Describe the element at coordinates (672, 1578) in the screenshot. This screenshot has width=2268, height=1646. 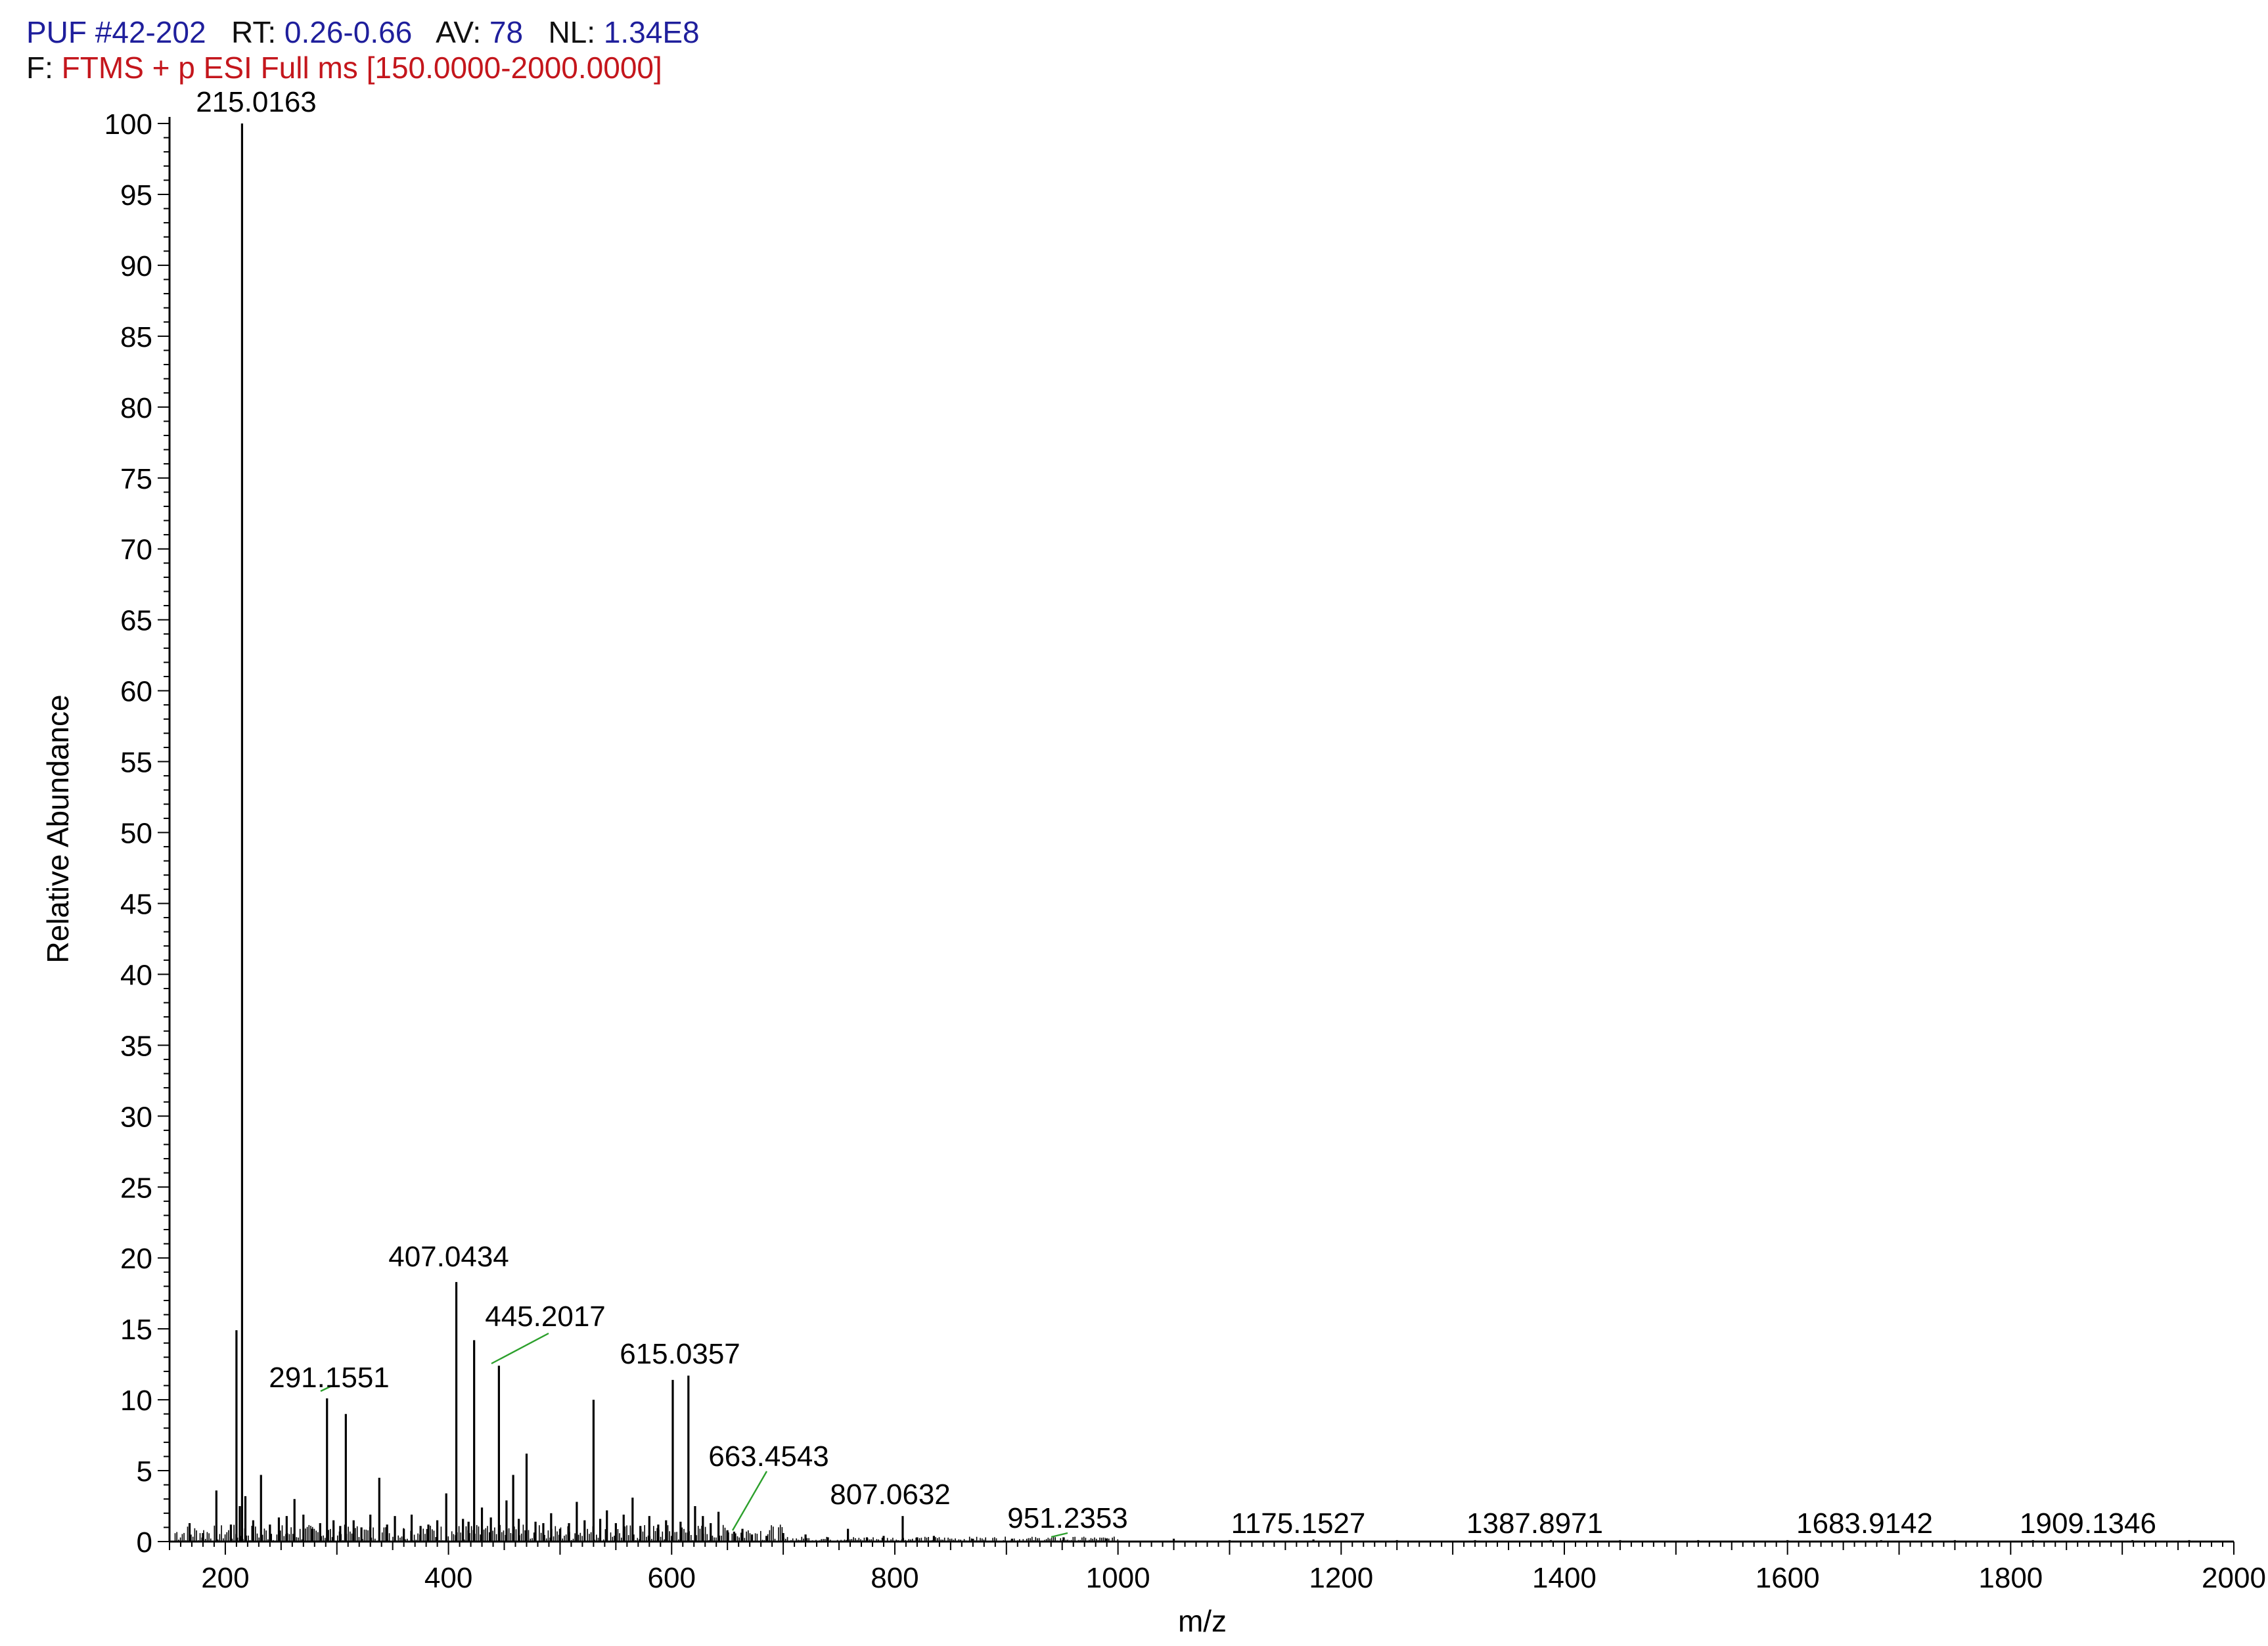
I see `x-tick-label: 600` at that location.